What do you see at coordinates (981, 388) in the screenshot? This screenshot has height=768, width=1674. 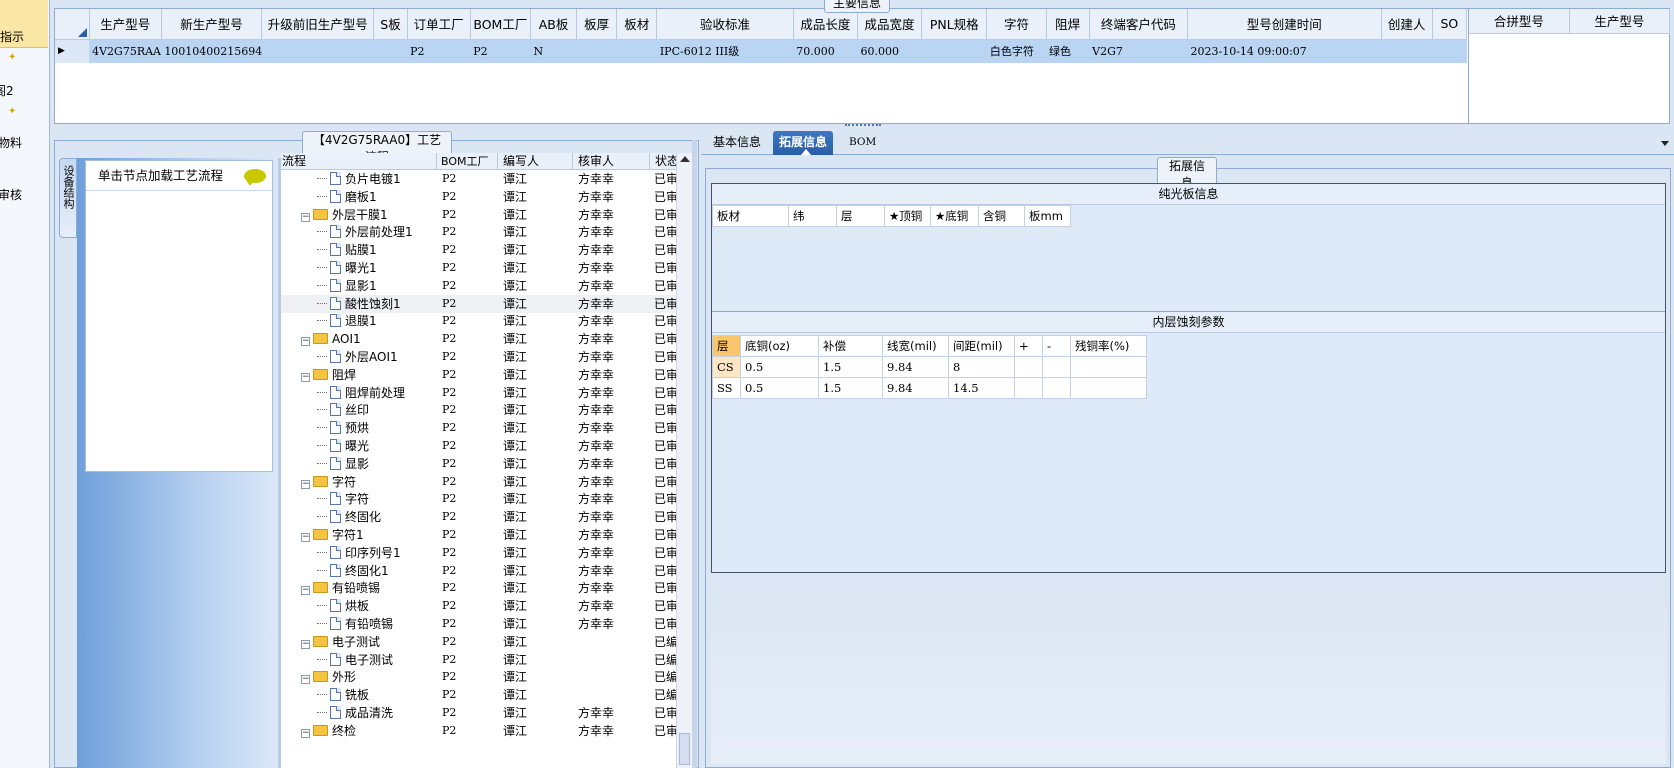 I see `etch-cell: 14.5` at bounding box center [981, 388].